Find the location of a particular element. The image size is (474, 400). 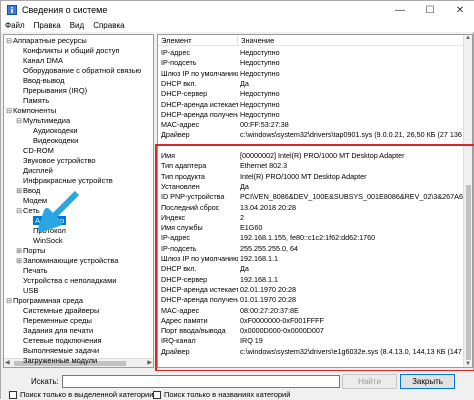

list-cell-element: Имя is located at coordinates (168, 155).